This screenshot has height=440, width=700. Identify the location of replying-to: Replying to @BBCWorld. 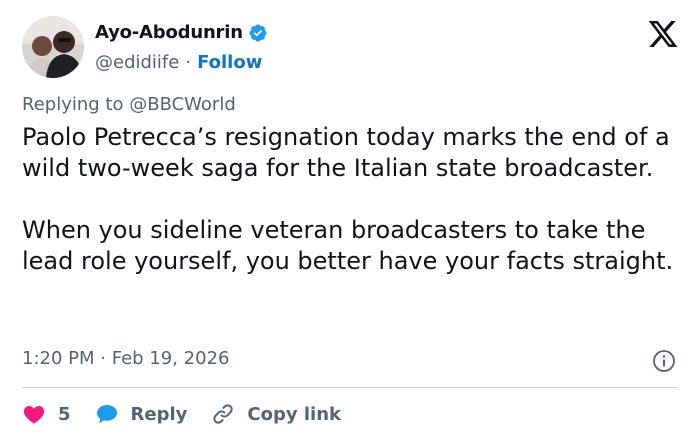
(129, 104).